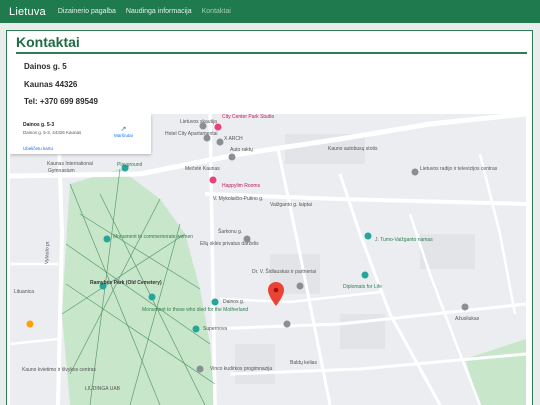  Describe the element at coordinates (230, 232) in the screenshot. I see `map-label: Šarkonu g.` at that location.